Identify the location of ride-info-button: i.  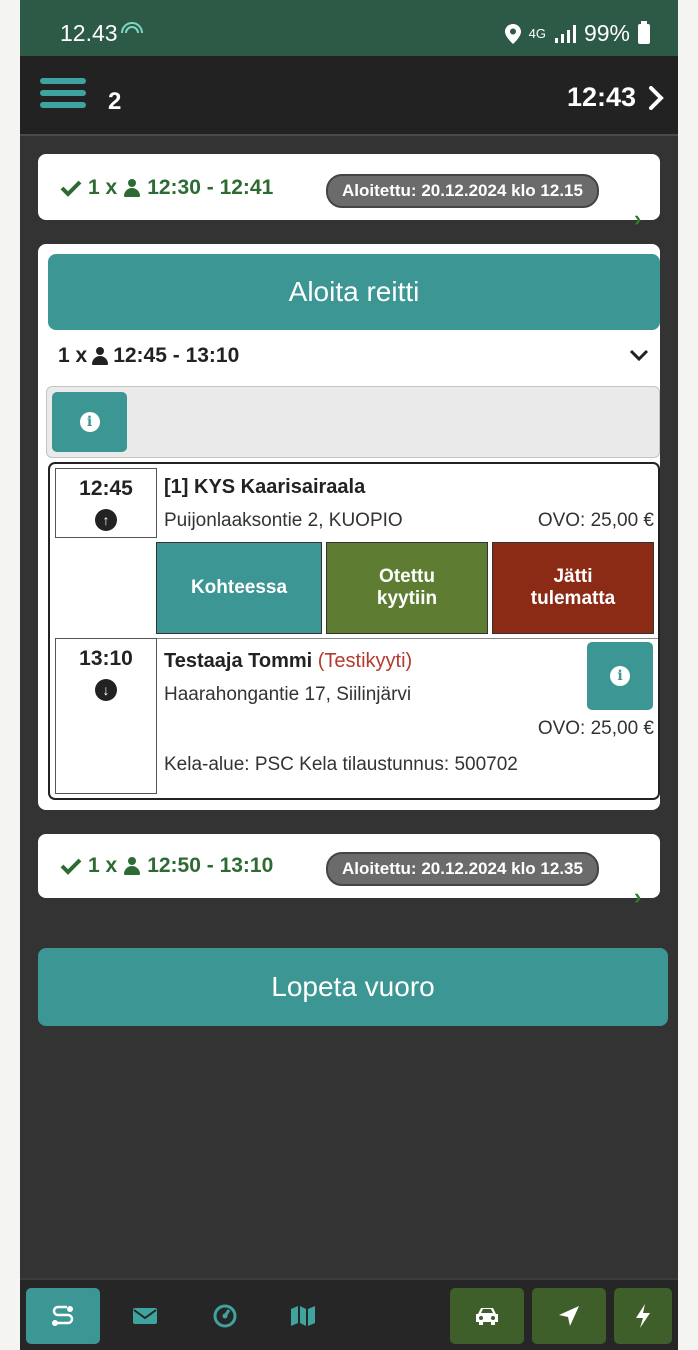
(89, 422).